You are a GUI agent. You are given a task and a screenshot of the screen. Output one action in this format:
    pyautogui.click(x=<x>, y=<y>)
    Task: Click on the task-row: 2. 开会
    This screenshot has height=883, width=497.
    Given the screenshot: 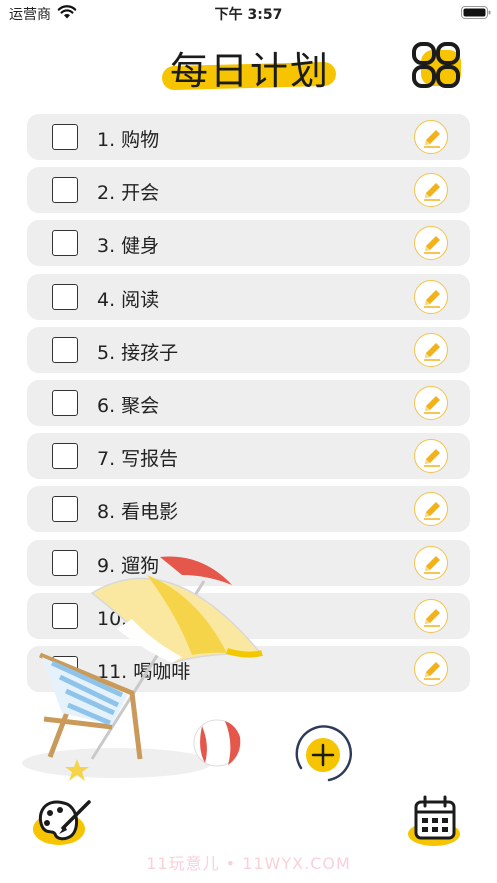 What is the action you would take?
    pyautogui.click(x=248, y=190)
    